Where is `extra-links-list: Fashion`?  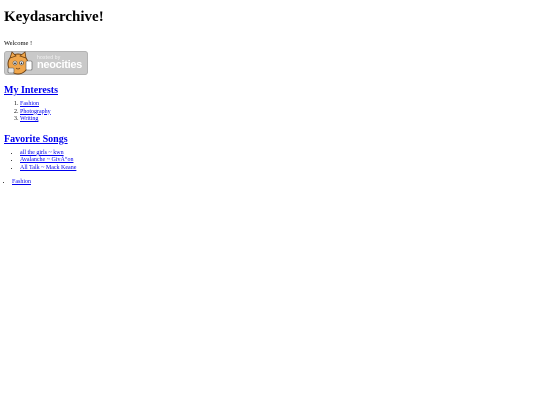
extra-links-list: Fashion is located at coordinates (270, 183).